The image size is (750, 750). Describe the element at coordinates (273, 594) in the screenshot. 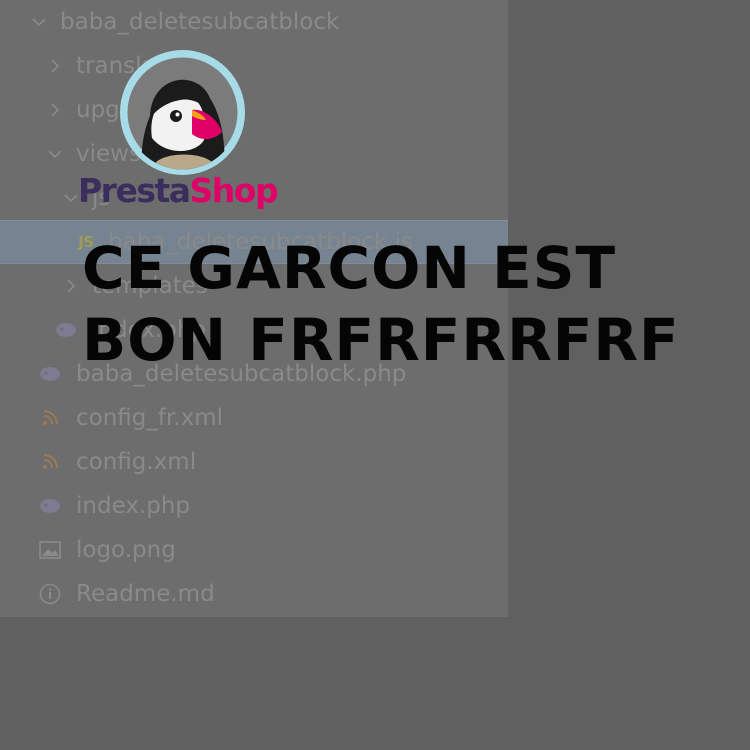

I see `tree-item-readme-md: Readme.md` at that location.